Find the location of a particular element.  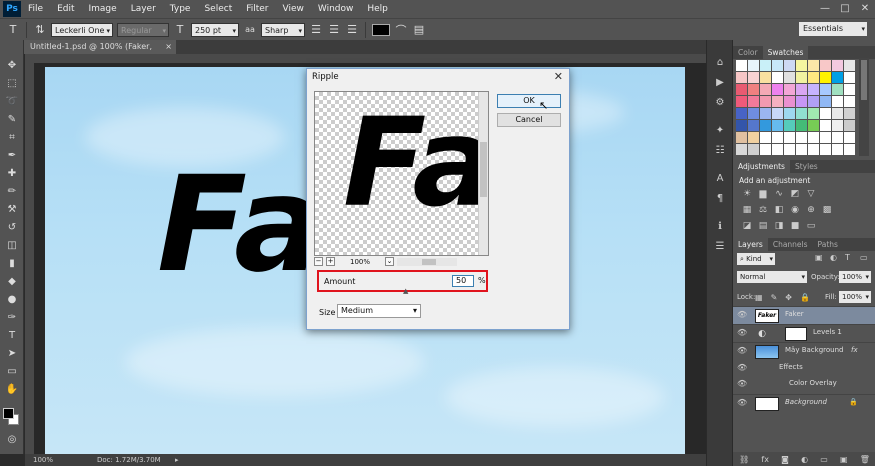

layer-effect-item: 👁 Color Overlay is located at coordinates (804, 385).